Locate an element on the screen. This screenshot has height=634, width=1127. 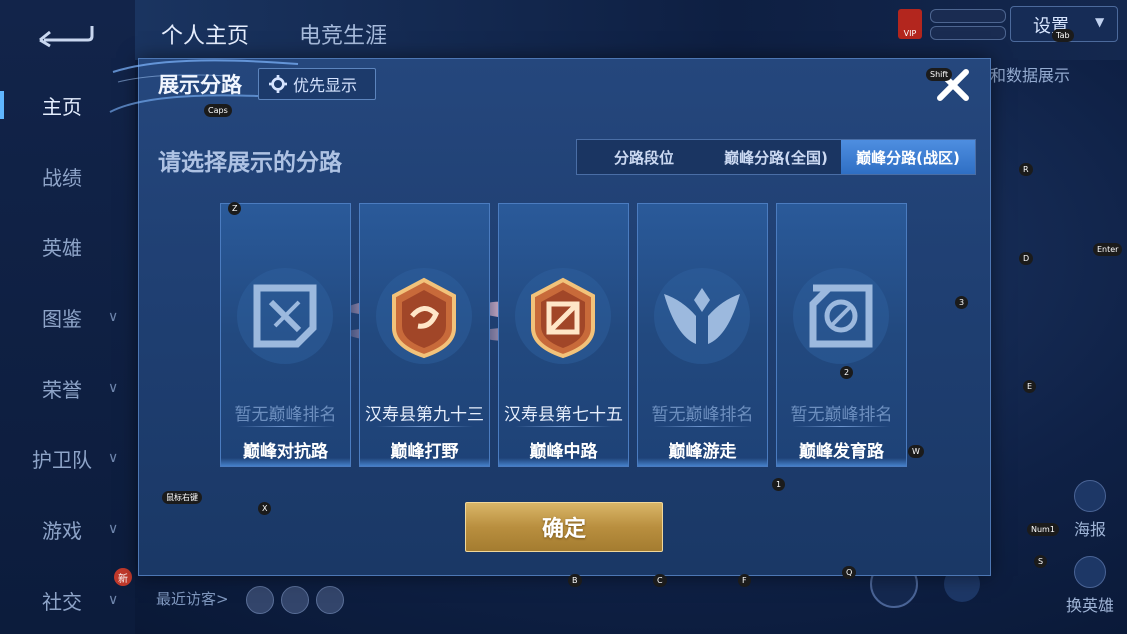
peak-rank-text: 汉寿县第九十三 is located at coordinates (424, 415).